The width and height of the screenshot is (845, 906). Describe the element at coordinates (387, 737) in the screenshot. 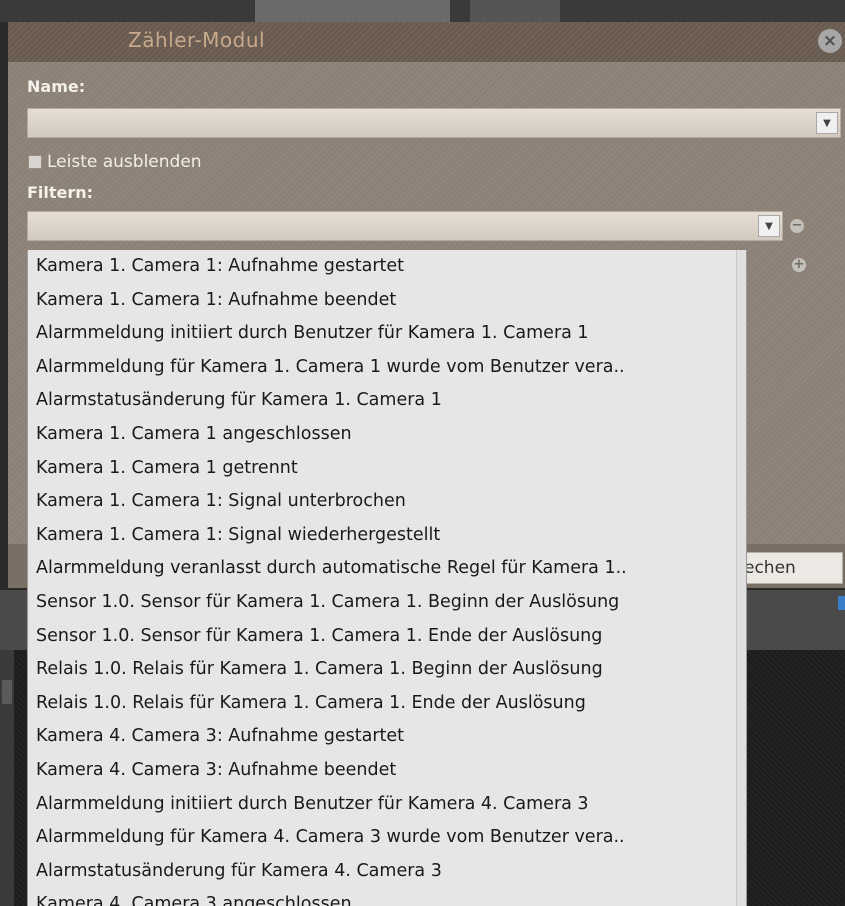

I see `filter-option: Kamera 4. Camera 3: Aufnahme gestartet` at that location.